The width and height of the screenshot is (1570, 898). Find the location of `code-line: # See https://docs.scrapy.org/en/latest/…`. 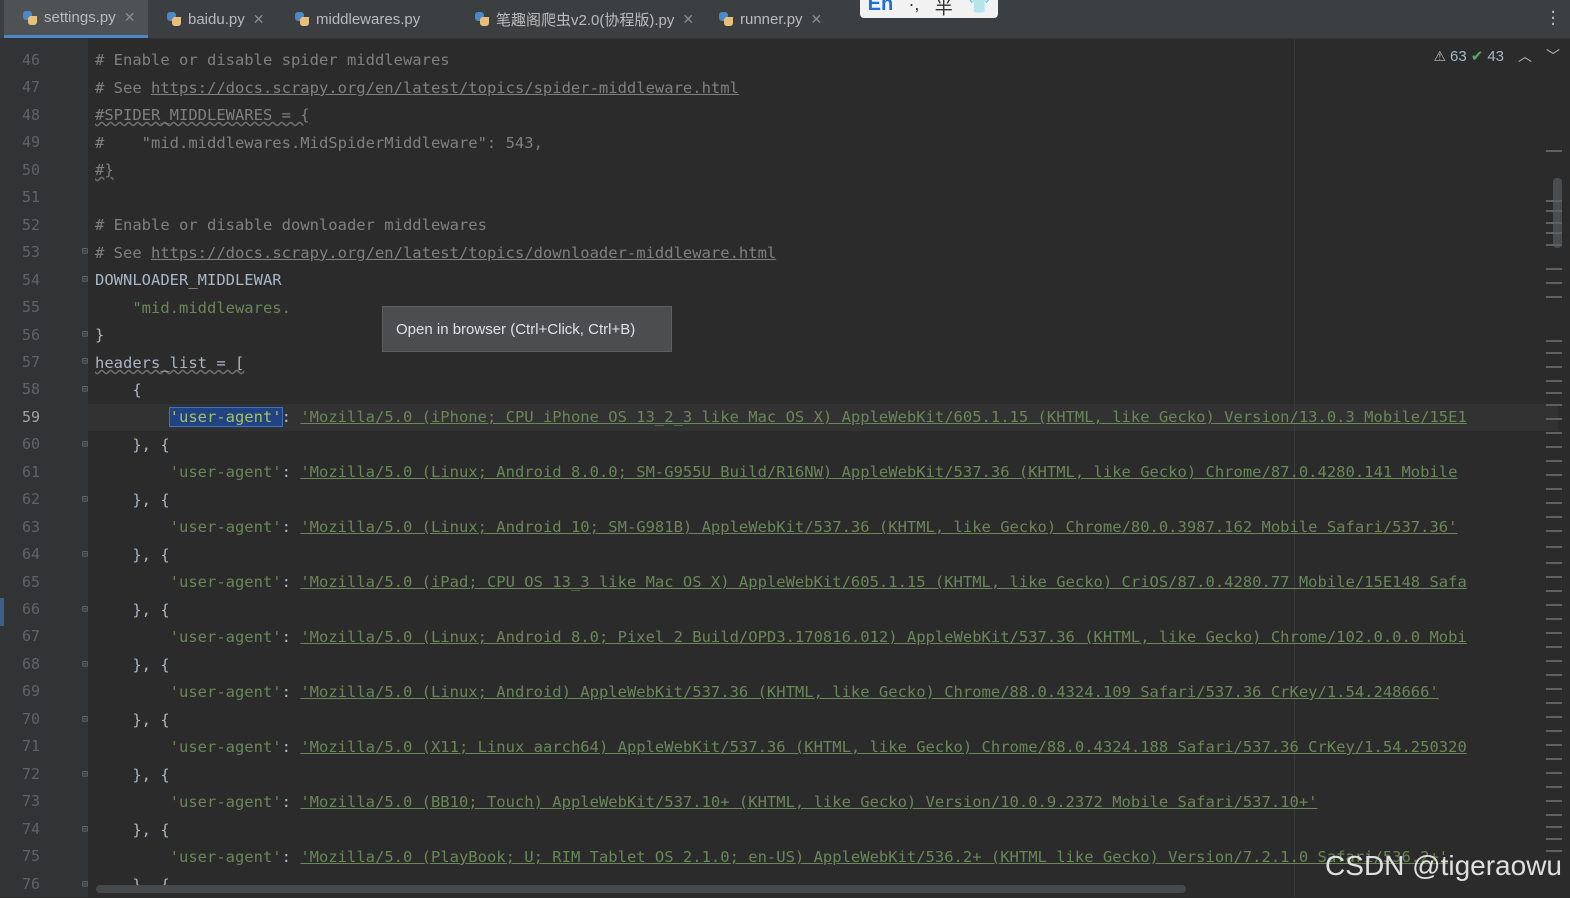

code-line: # See https://docs.scrapy.org/en/latest/… is located at coordinates (435, 254).